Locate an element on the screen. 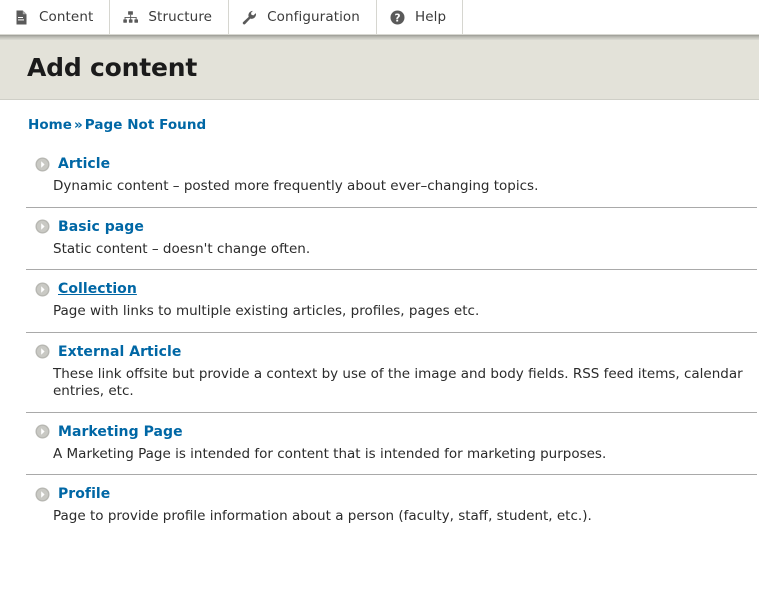 This screenshot has height=593, width=759. content-type-link-collection: Collection is located at coordinates (97, 289).